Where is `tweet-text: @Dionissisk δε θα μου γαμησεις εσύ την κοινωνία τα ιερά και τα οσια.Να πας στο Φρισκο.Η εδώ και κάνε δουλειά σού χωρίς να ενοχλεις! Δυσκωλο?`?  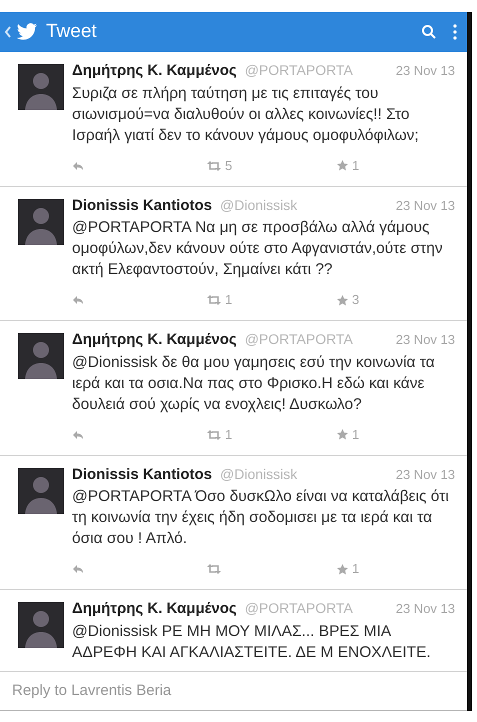
tweet-text: @Dionissisk δε θα μου γαμησεις εσύ την κοινωνία τα ιερά και τα οσια.Να πας στο Φρισκο.Η εδώ και κάνε δουλειά σού χωρίς να ενοχλεις! Δυσκωλο? is located at coordinates (254, 383).